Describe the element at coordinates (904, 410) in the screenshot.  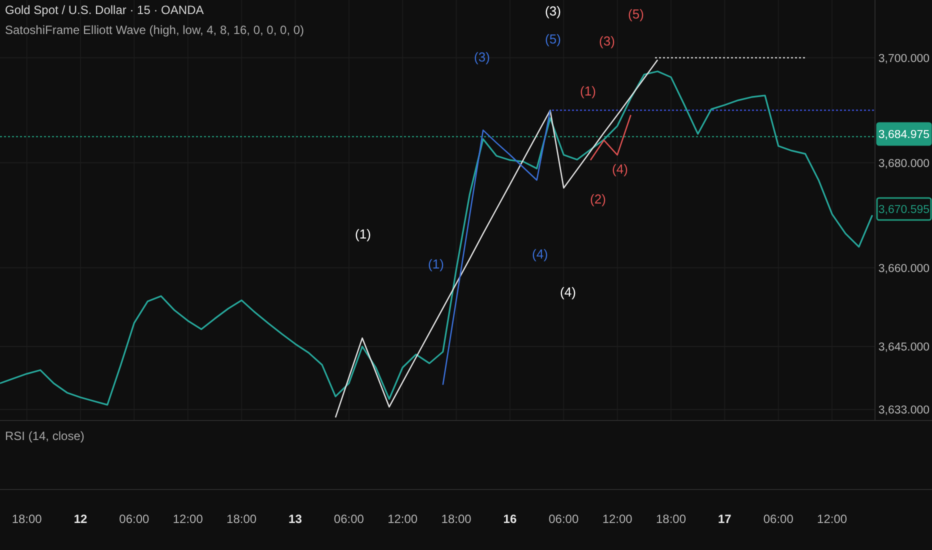
I see `price-axis-label: 3,633.000` at that location.